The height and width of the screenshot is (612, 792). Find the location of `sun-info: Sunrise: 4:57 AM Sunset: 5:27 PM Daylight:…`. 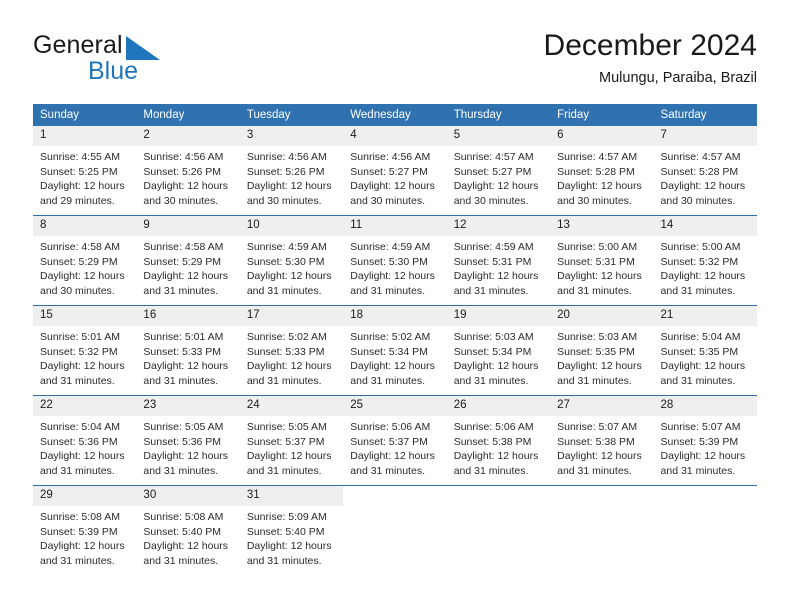

sun-info: Sunrise: 4:57 AM Sunset: 5:27 PM Daylight:… is located at coordinates (498, 177).